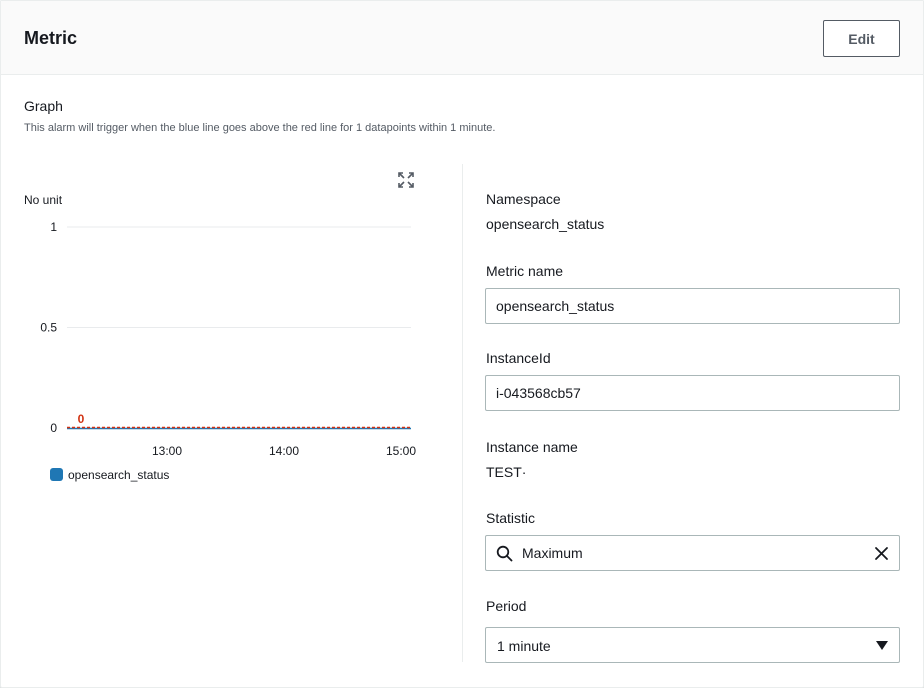  Describe the element at coordinates (53, 428) in the screenshot. I see `y-tick-label: 0` at that location.